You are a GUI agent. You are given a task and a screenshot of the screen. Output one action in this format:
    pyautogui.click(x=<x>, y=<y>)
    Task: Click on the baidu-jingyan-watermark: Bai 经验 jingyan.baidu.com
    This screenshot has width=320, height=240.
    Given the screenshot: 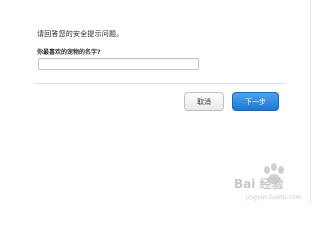 What is the action you would take?
    pyautogui.click(x=268, y=182)
    